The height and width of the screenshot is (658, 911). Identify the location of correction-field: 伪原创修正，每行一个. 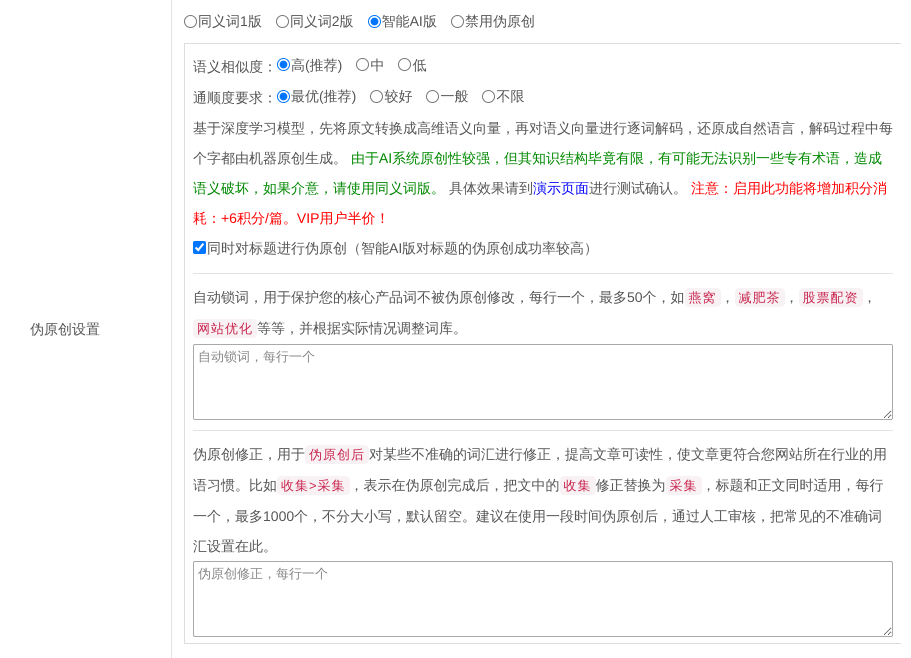
(543, 598).